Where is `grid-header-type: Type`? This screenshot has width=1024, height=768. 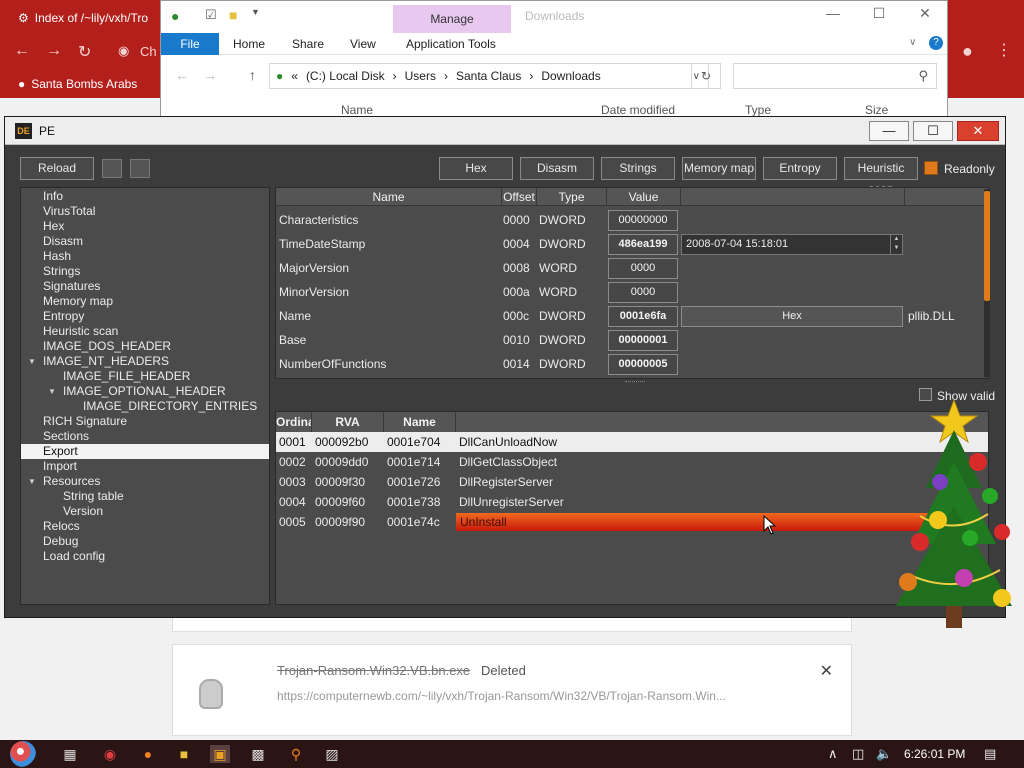 grid-header-type: Type is located at coordinates (572, 197).